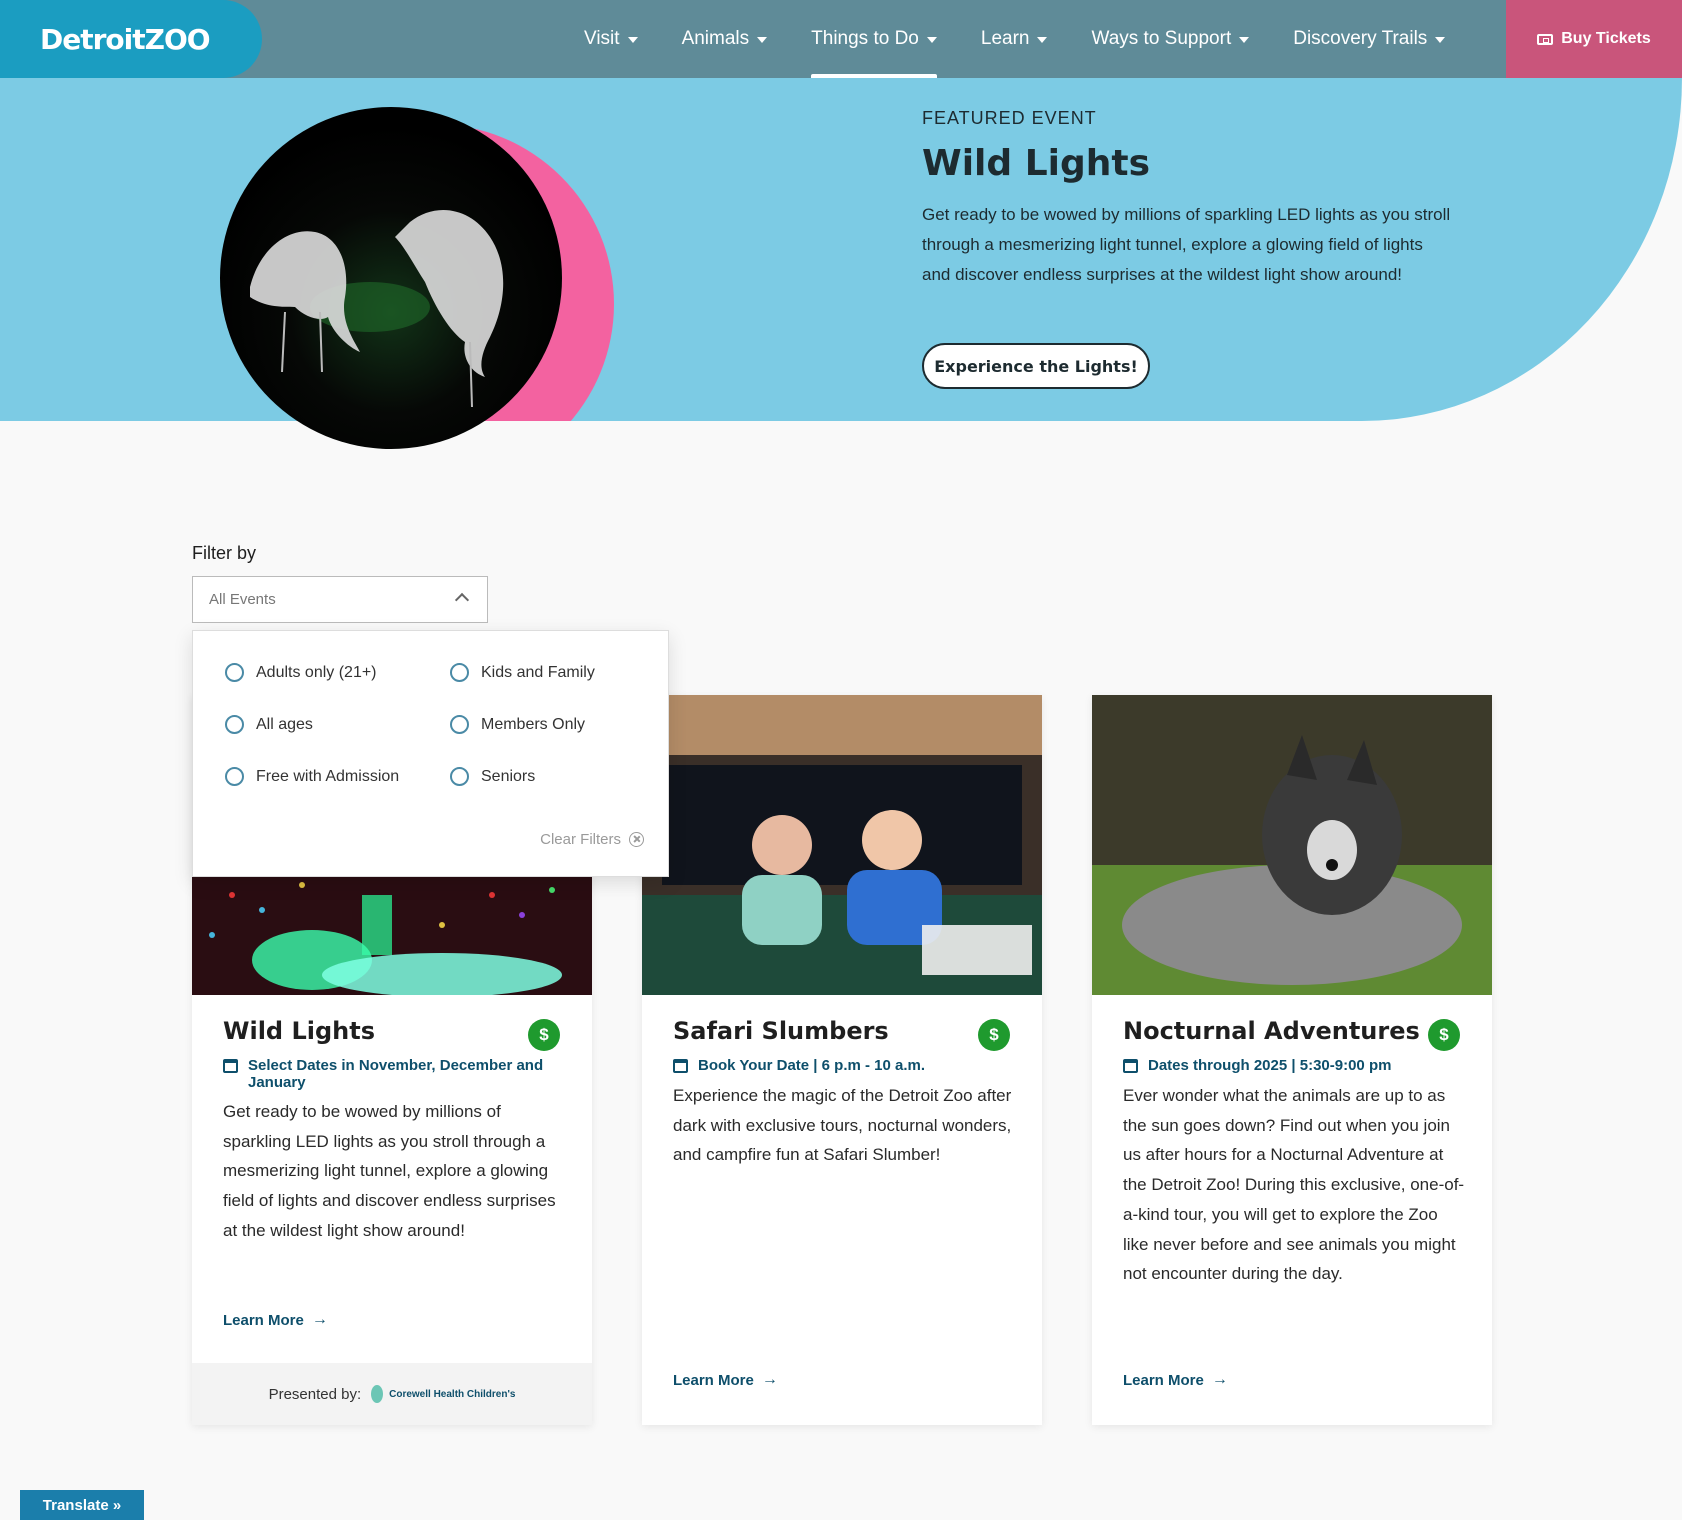 The height and width of the screenshot is (1520, 1682). What do you see at coordinates (812, 1065) in the screenshot?
I see `card-date-text: Book Your Date | 6 p.m - 10 a.m.` at bounding box center [812, 1065].